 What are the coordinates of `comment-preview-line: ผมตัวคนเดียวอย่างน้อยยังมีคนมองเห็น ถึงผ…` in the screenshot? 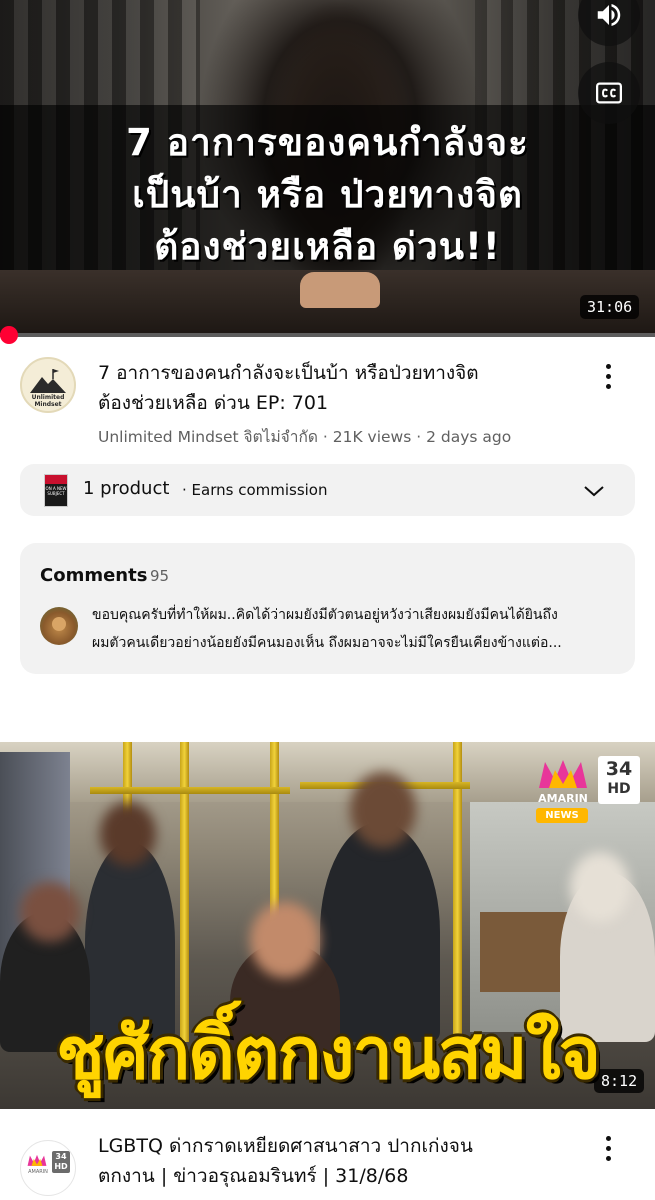 It's located at (327, 643).